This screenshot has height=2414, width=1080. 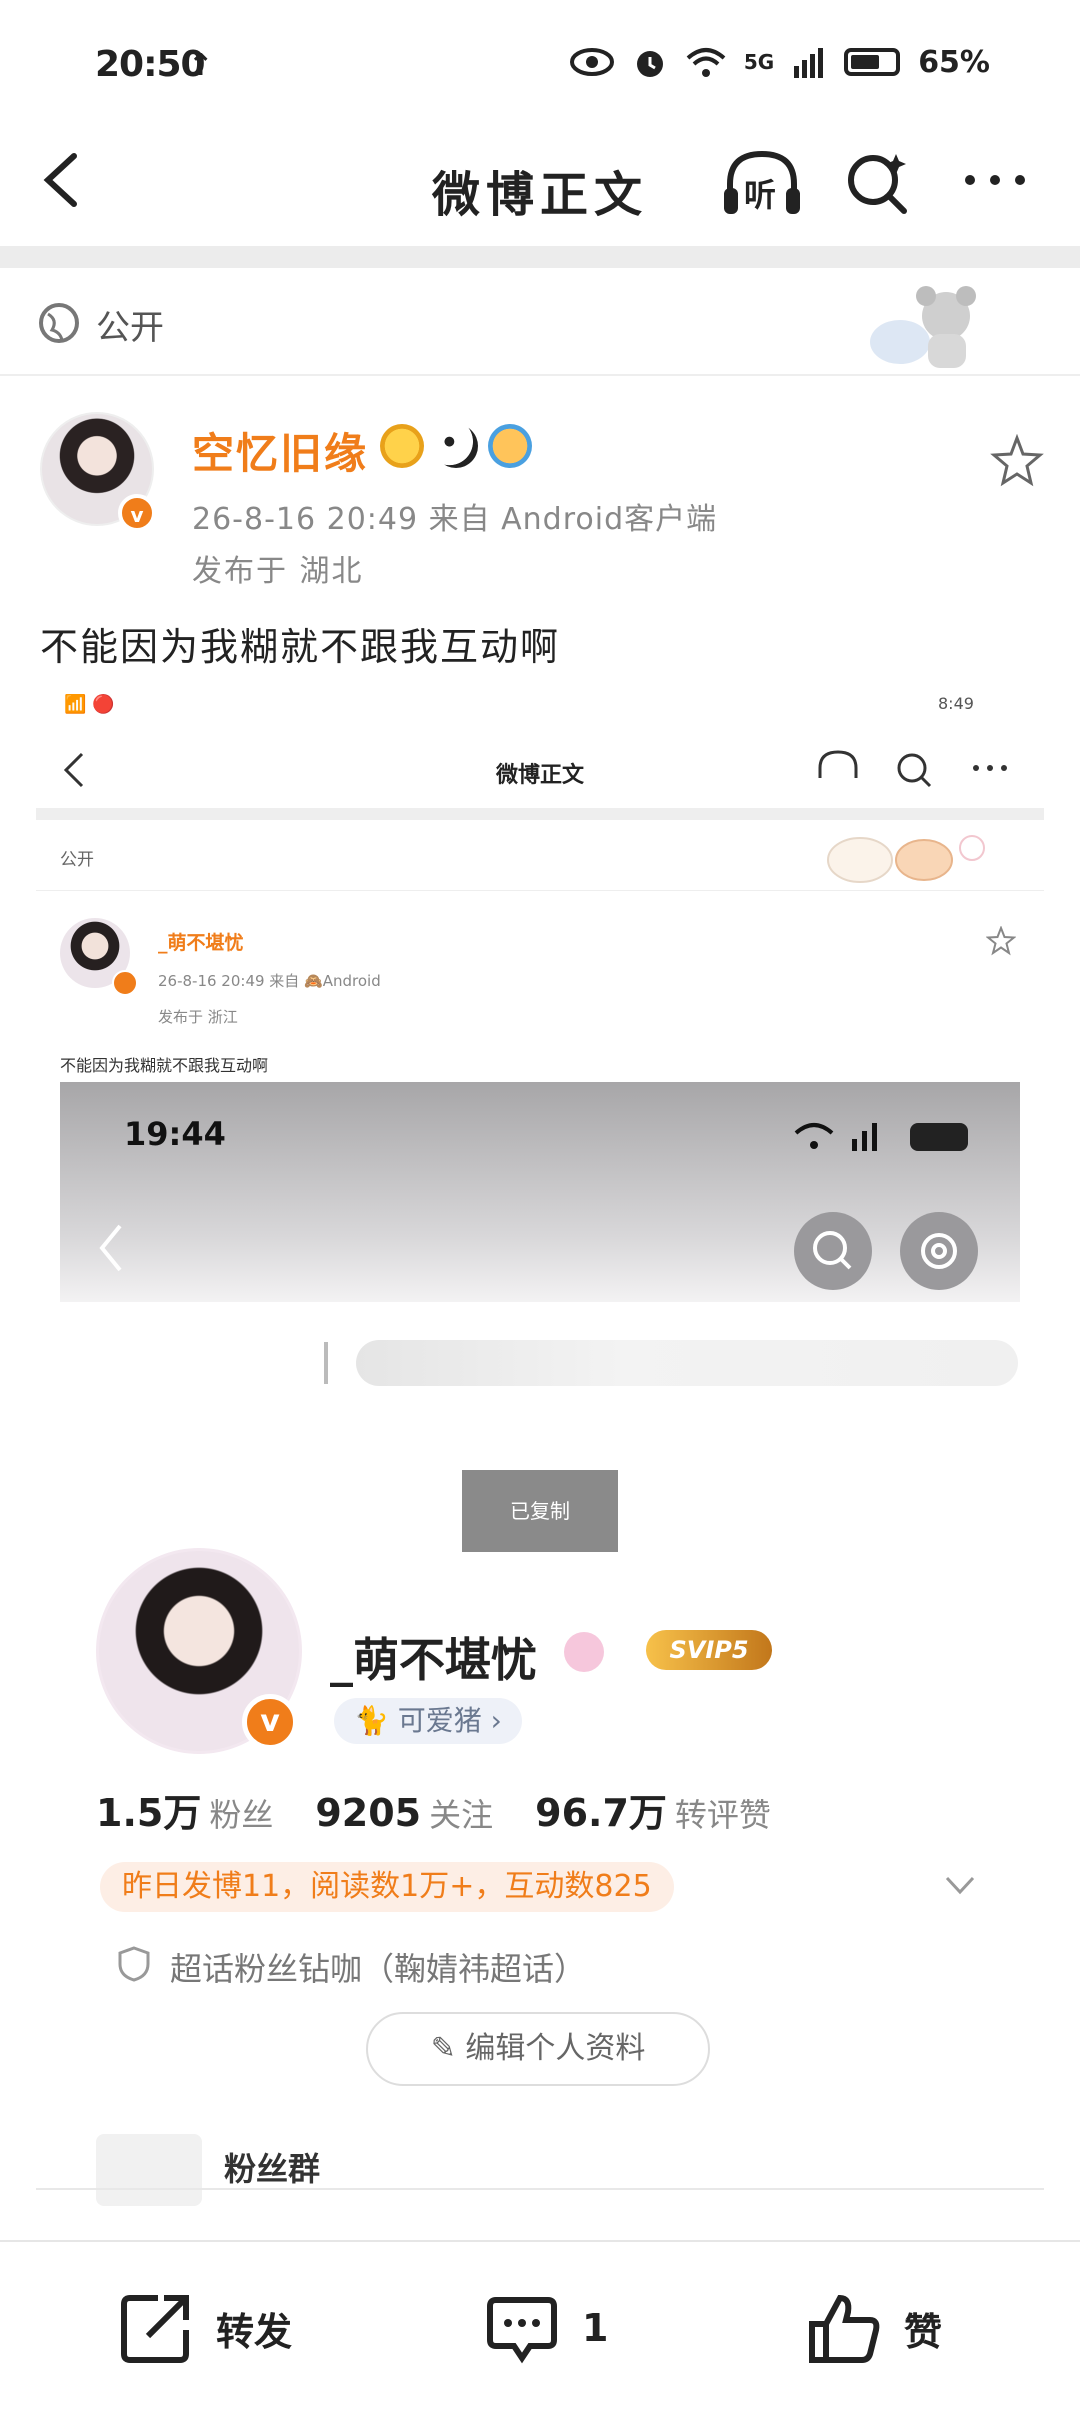 I want to click on signal-icon, so click(x=809, y=63).